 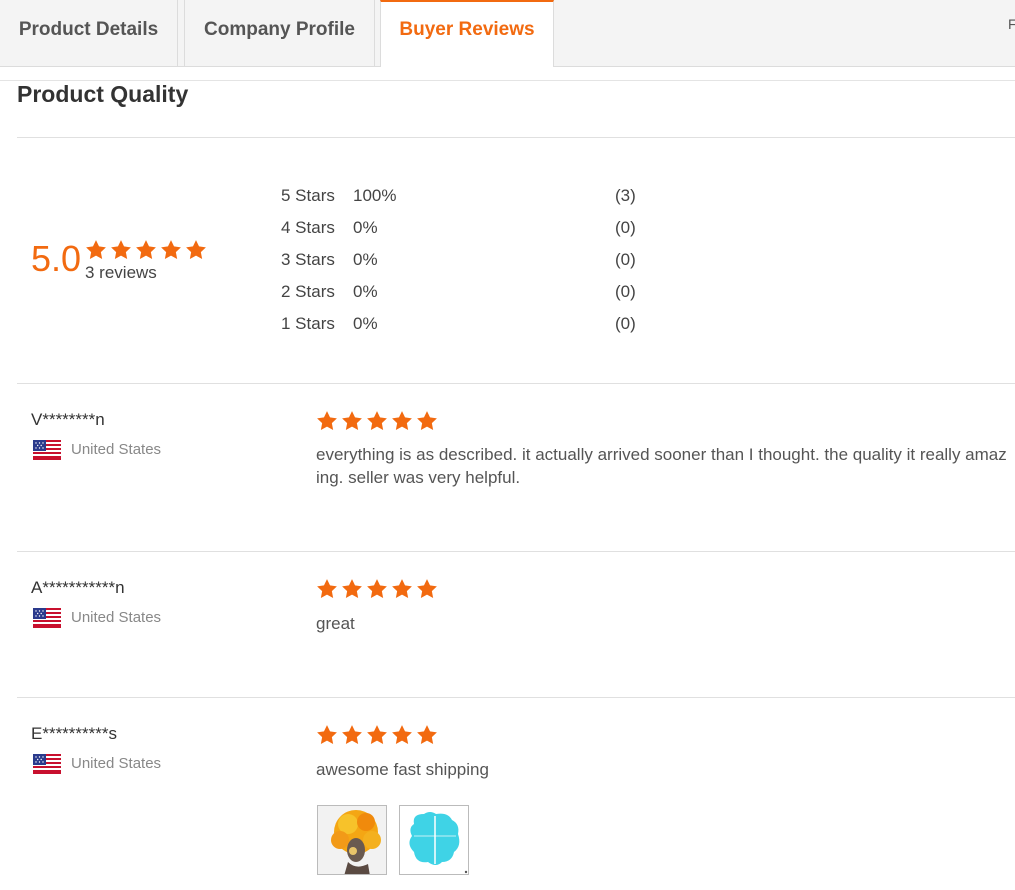 What do you see at coordinates (308, 227) in the screenshot?
I see `rating-label: 4 Stars` at bounding box center [308, 227].